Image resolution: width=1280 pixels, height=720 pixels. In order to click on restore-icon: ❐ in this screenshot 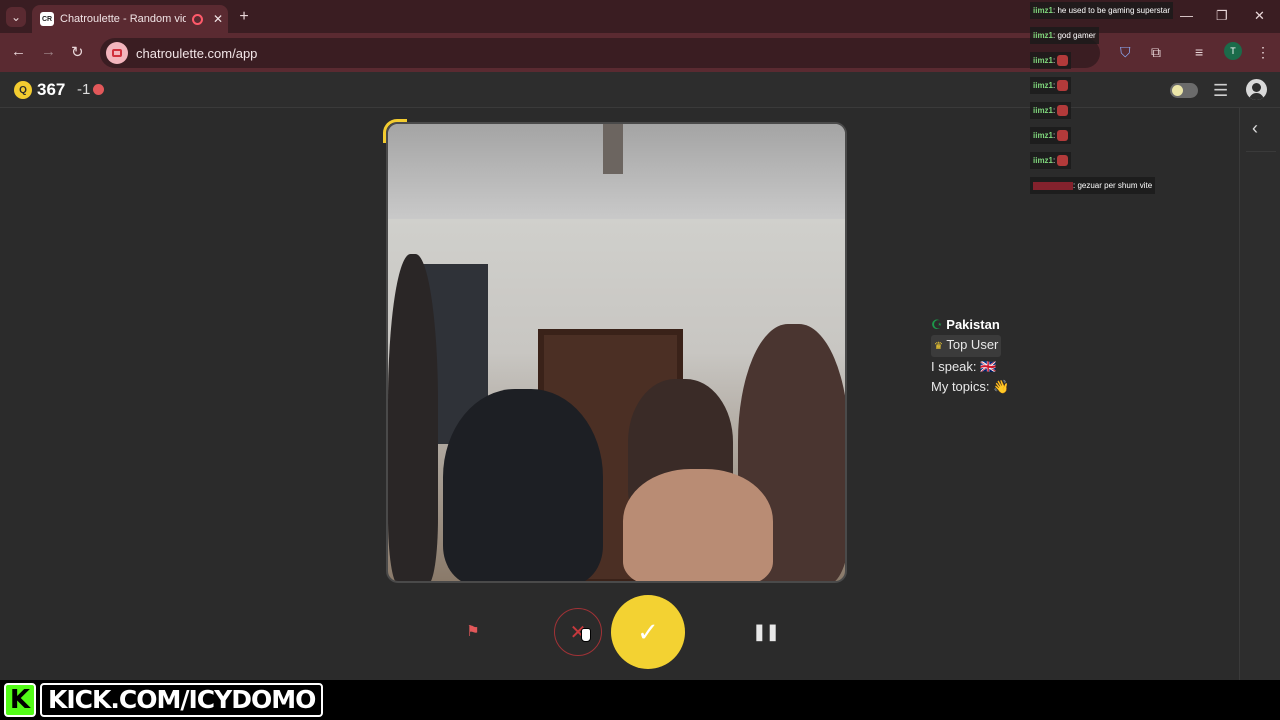, I will do `click(1222, 16)`.